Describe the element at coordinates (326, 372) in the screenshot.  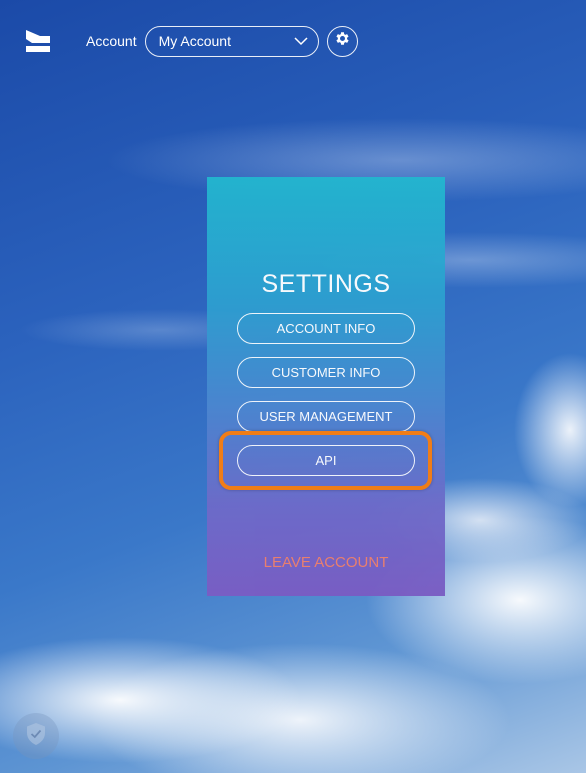
I see `customer-info-button: CUSTOMER INFO` at that location.